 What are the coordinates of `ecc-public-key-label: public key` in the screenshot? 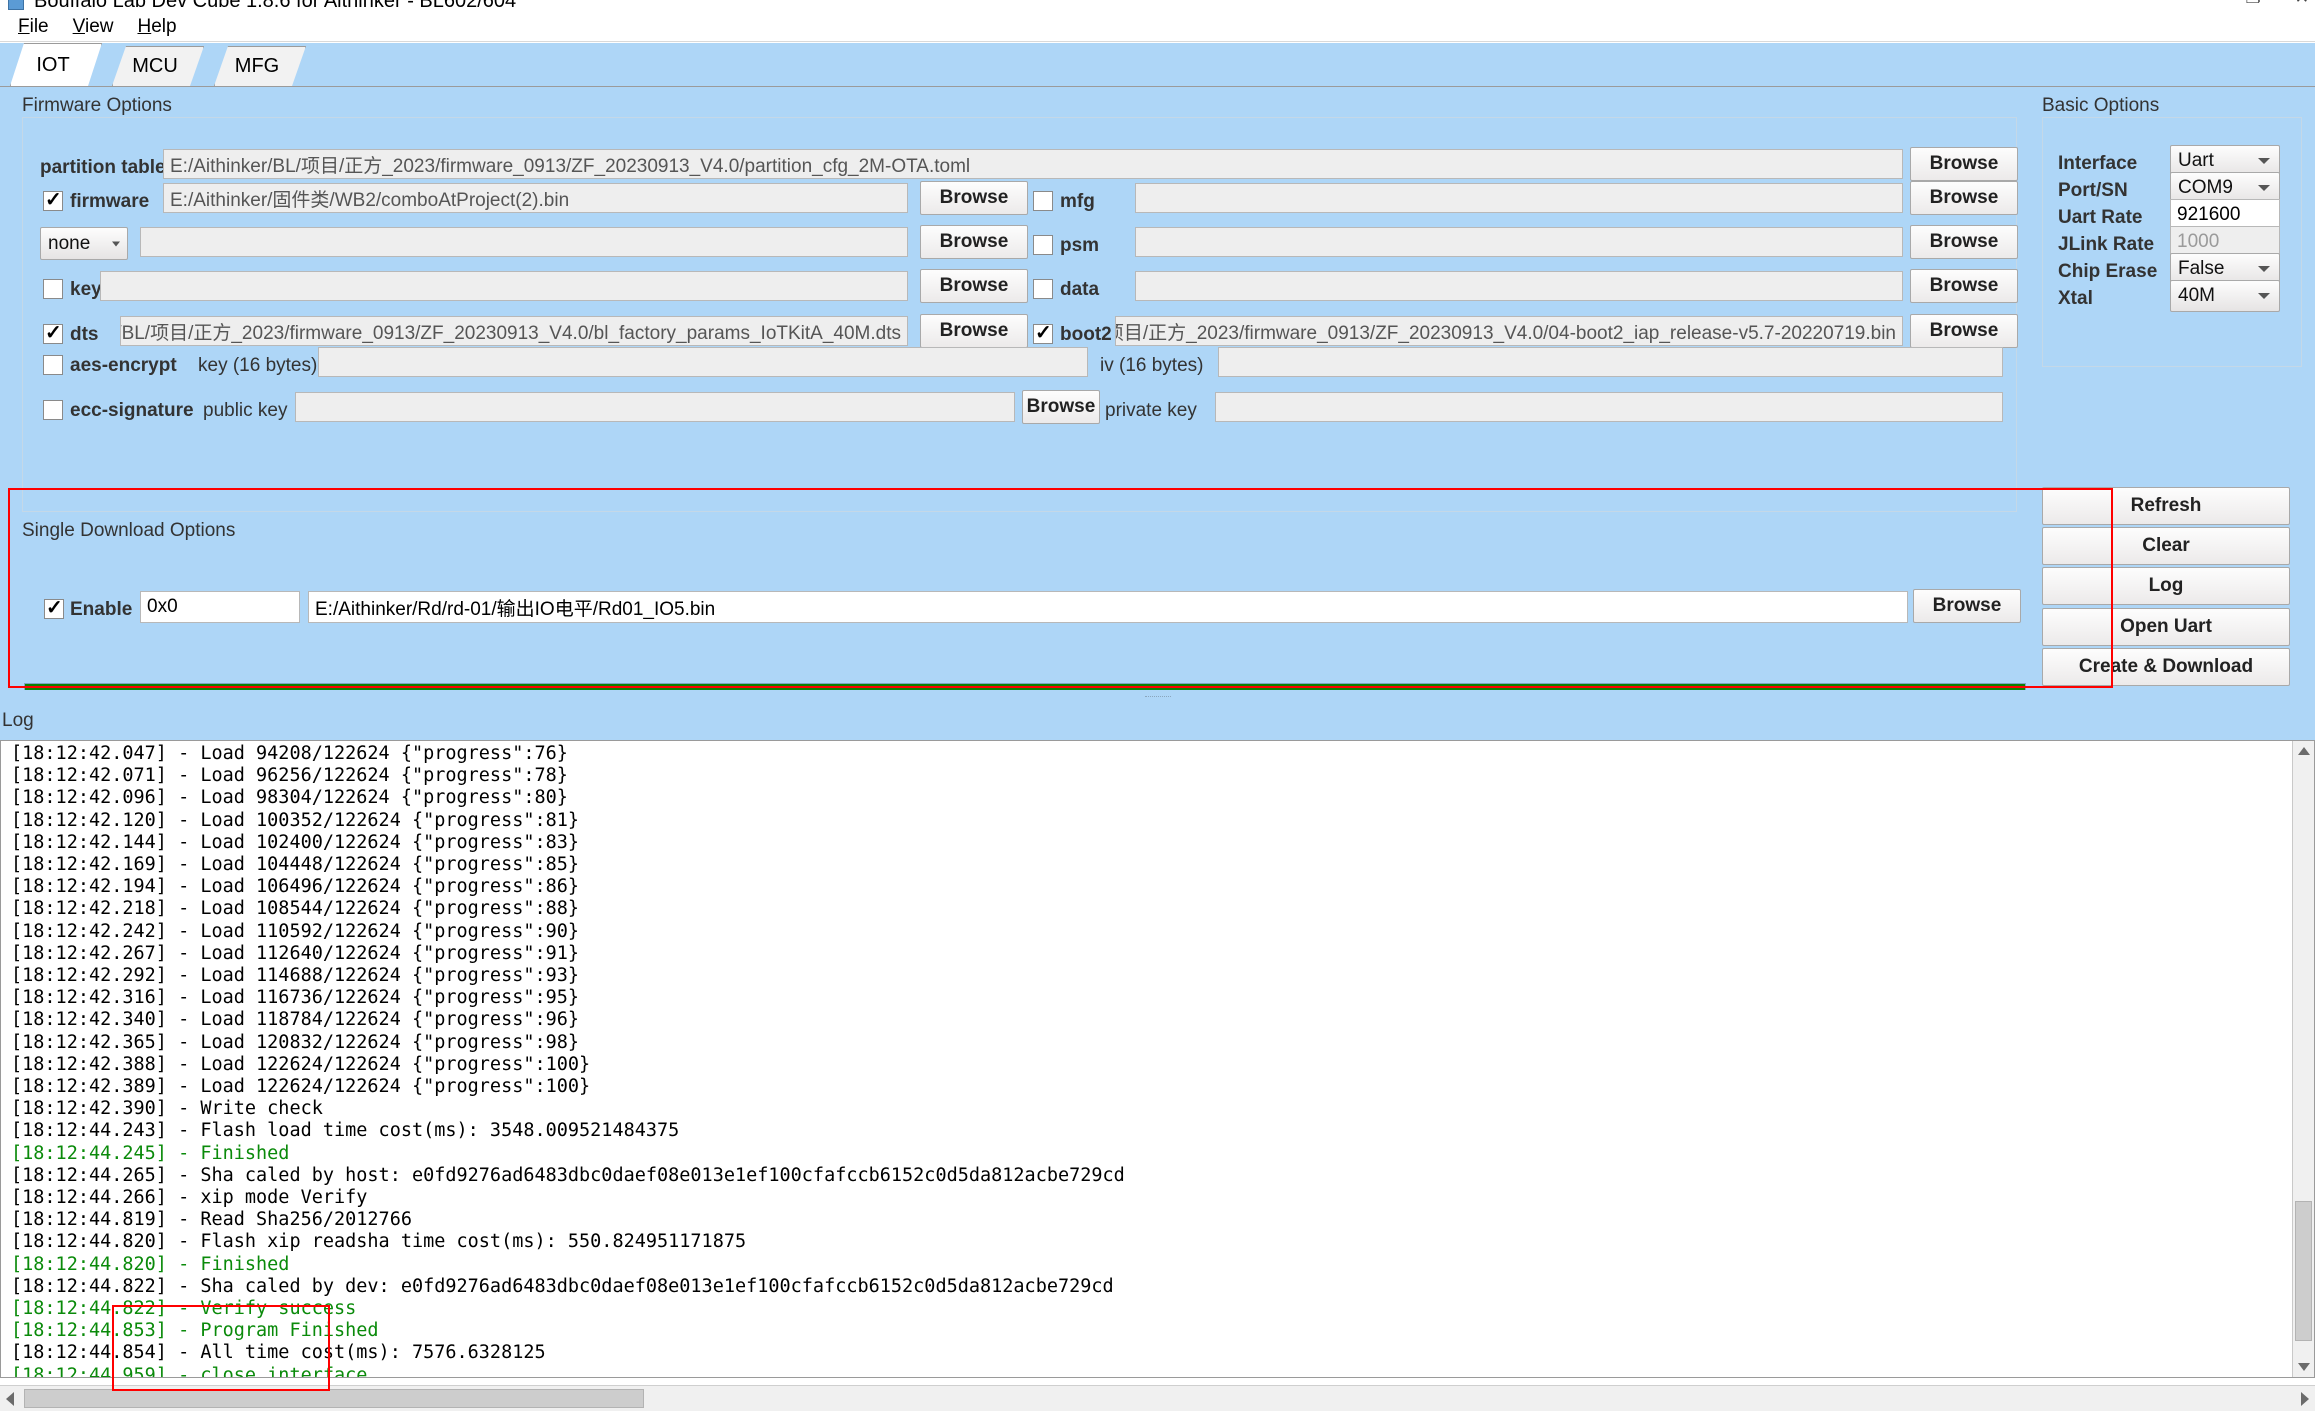 It's located at (245, 410).